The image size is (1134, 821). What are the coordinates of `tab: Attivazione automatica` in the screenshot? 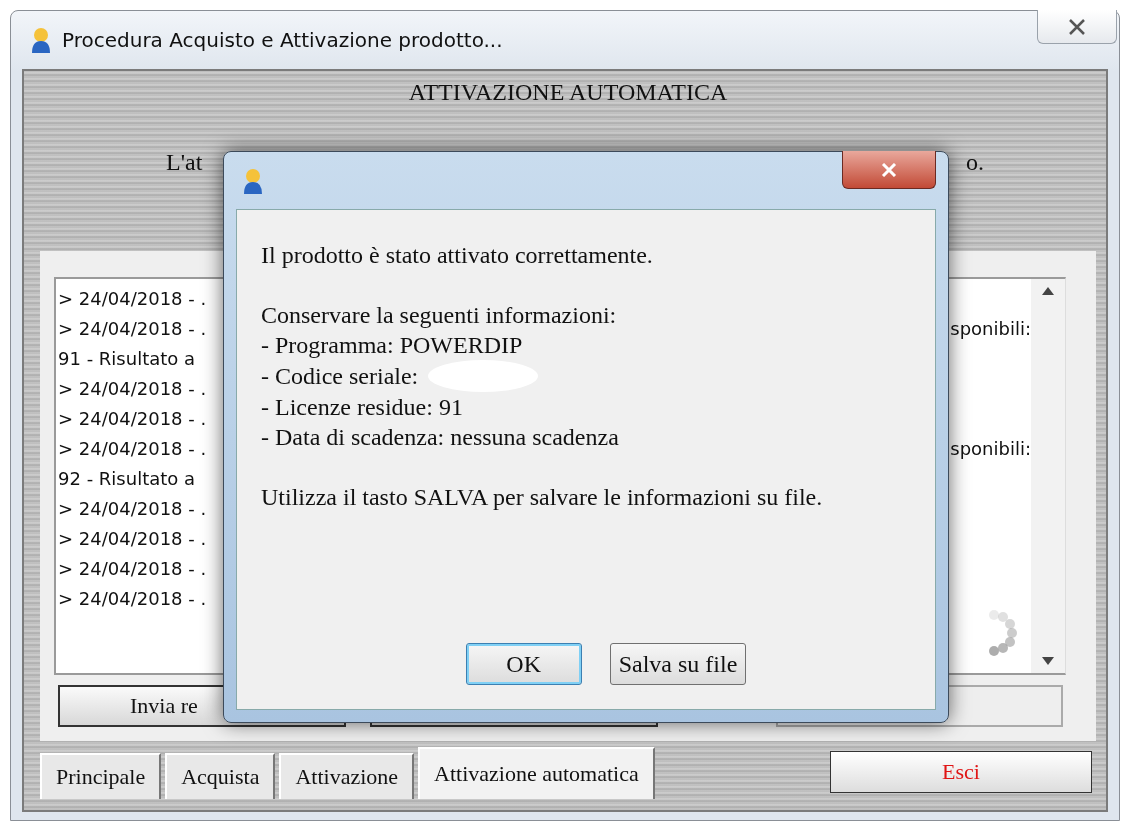 It's located at (536, 773).